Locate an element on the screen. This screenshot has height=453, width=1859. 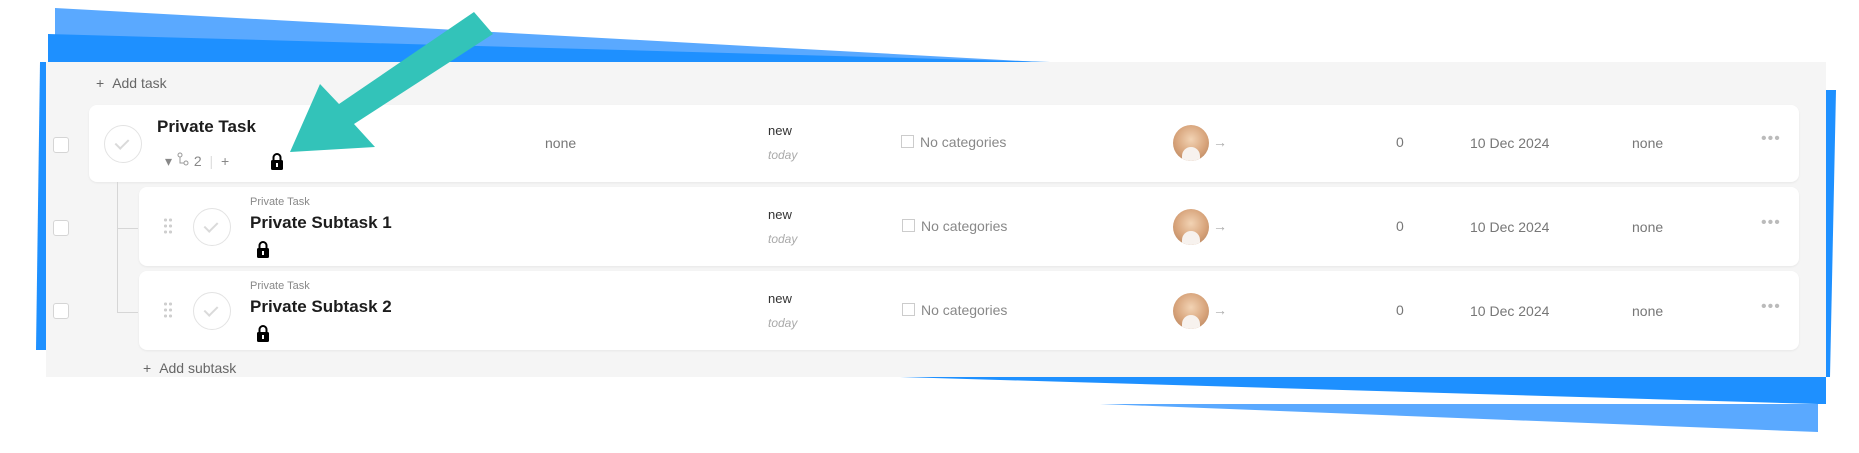
subtask-count: 2 is located at coordinates (197, 161).